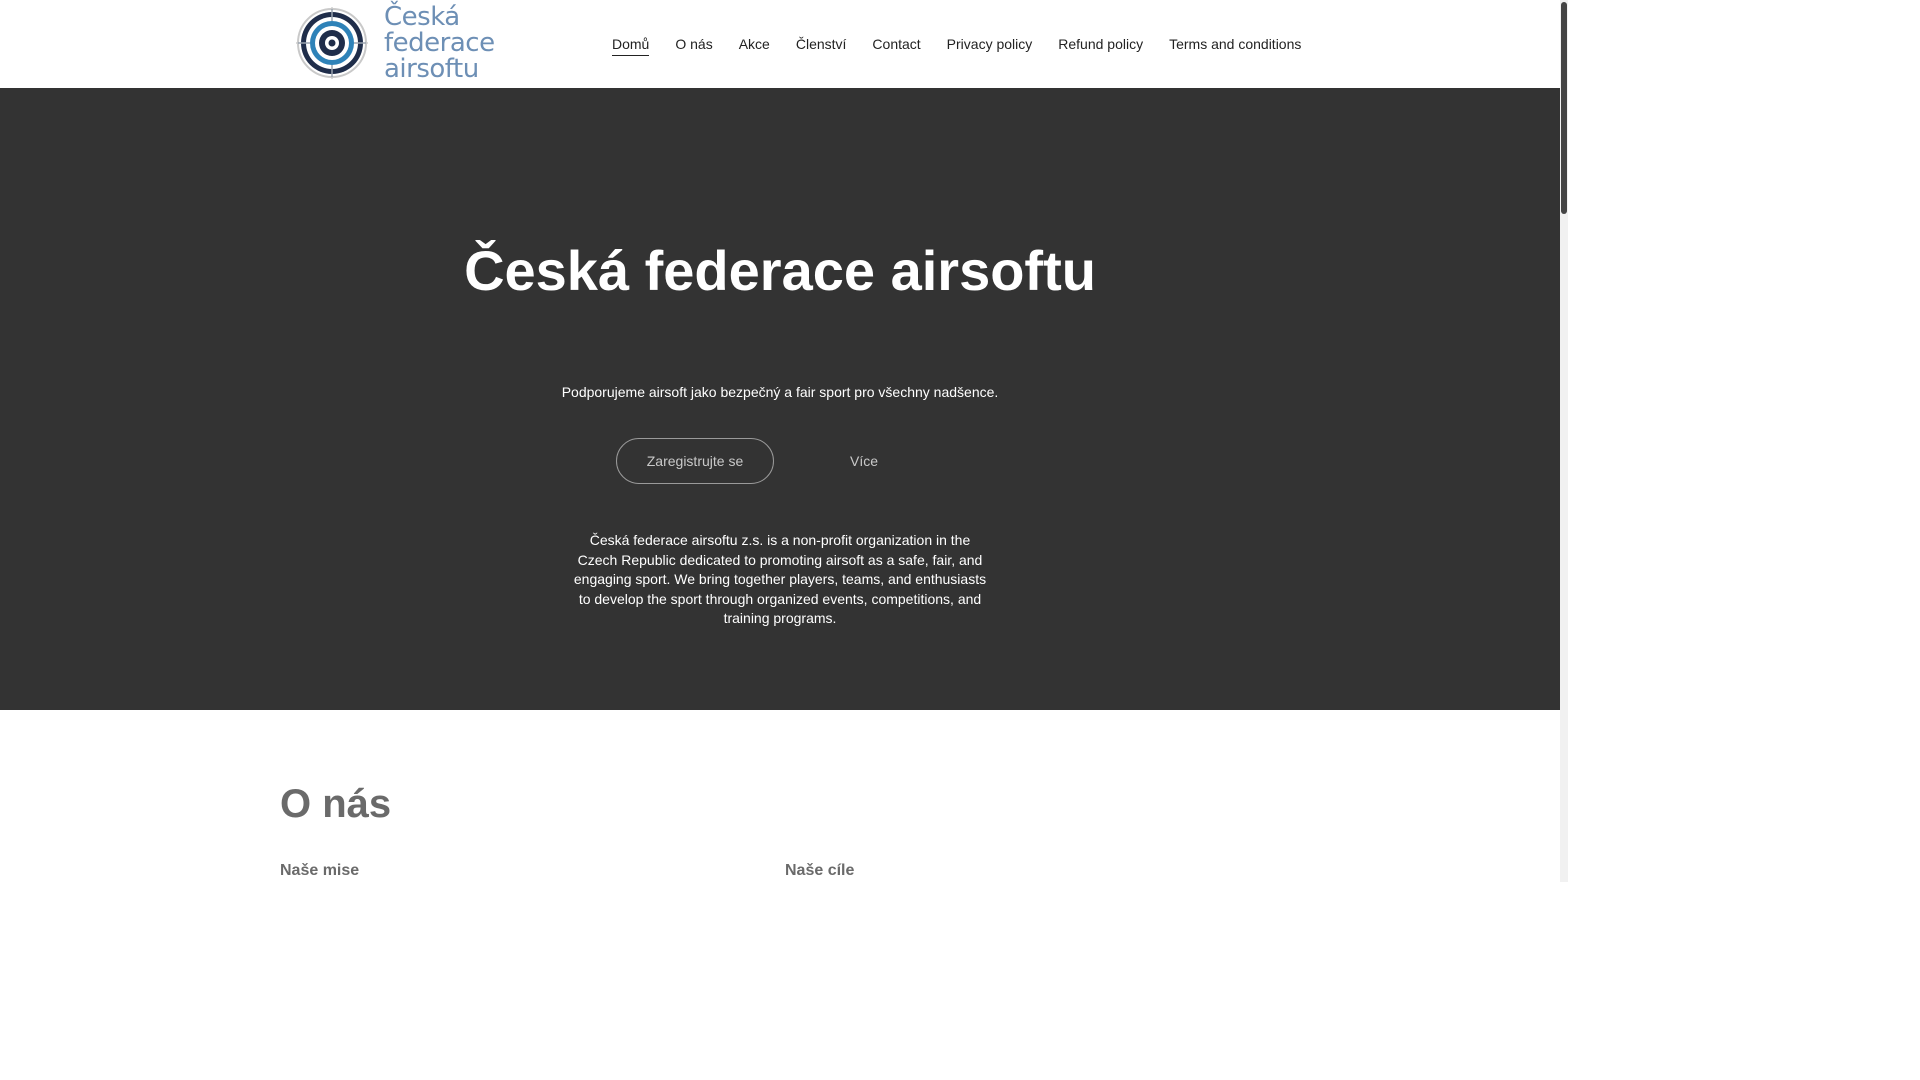  I want to click on target-crosshair-icon, so click(332, 43).